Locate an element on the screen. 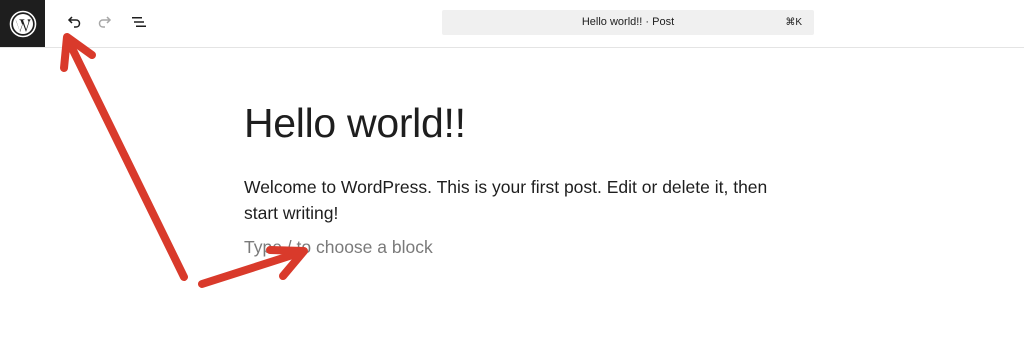 This screenshot has width=1024, height=341. post-title: Hello world!! is located at coordinates (355, 123).